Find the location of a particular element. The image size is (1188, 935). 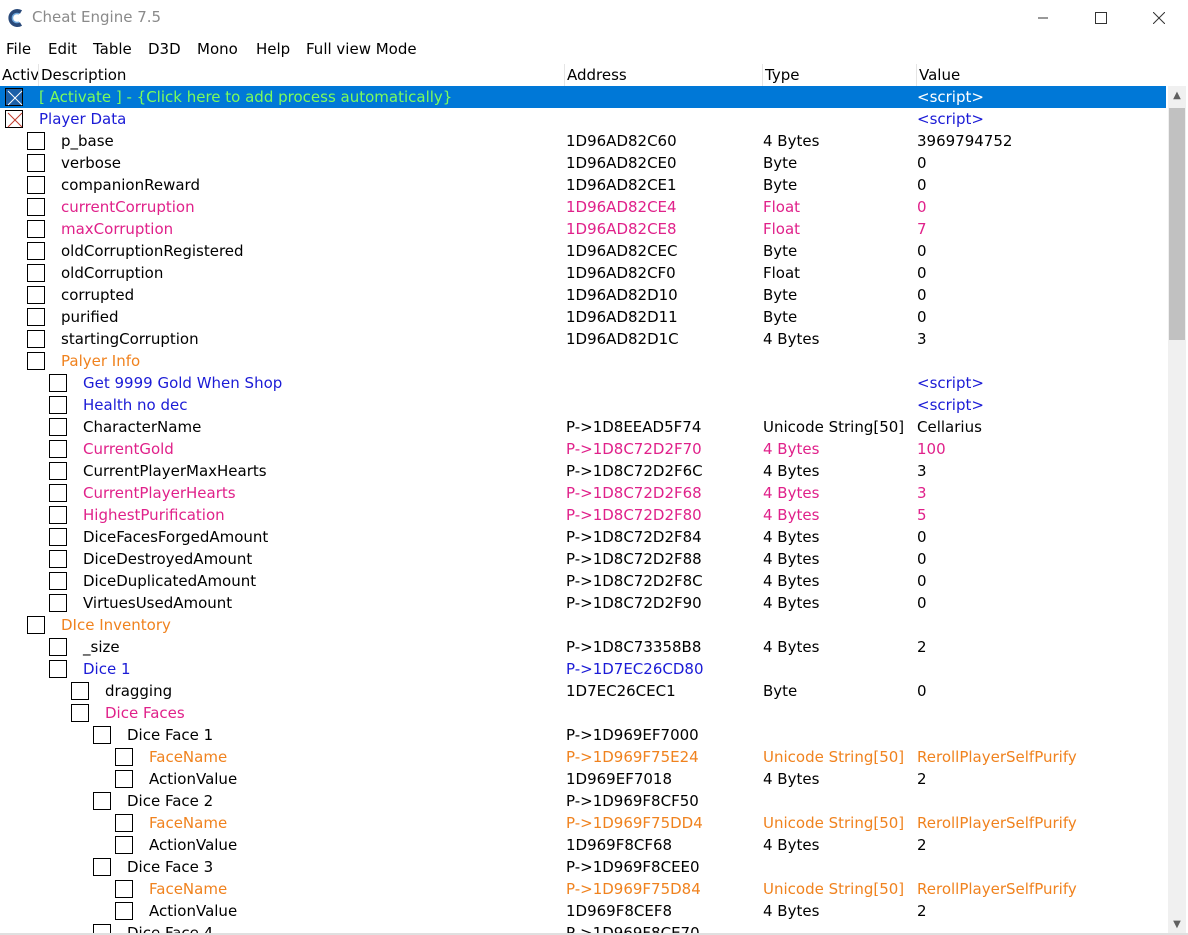

table-row: Get 9999 Gold When Shop <script> is located at coordinates (583, 383).